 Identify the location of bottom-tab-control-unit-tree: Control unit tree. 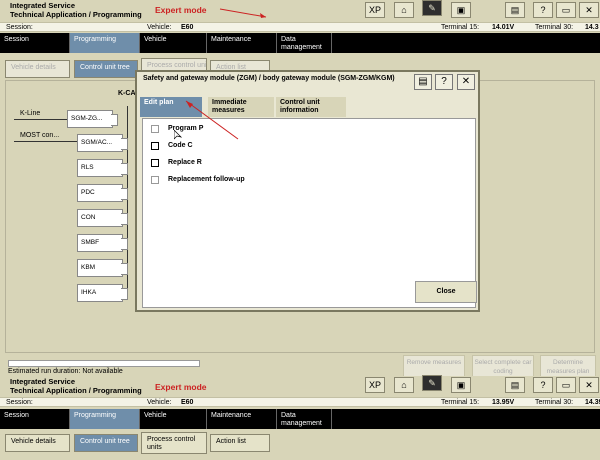
(106, 443).